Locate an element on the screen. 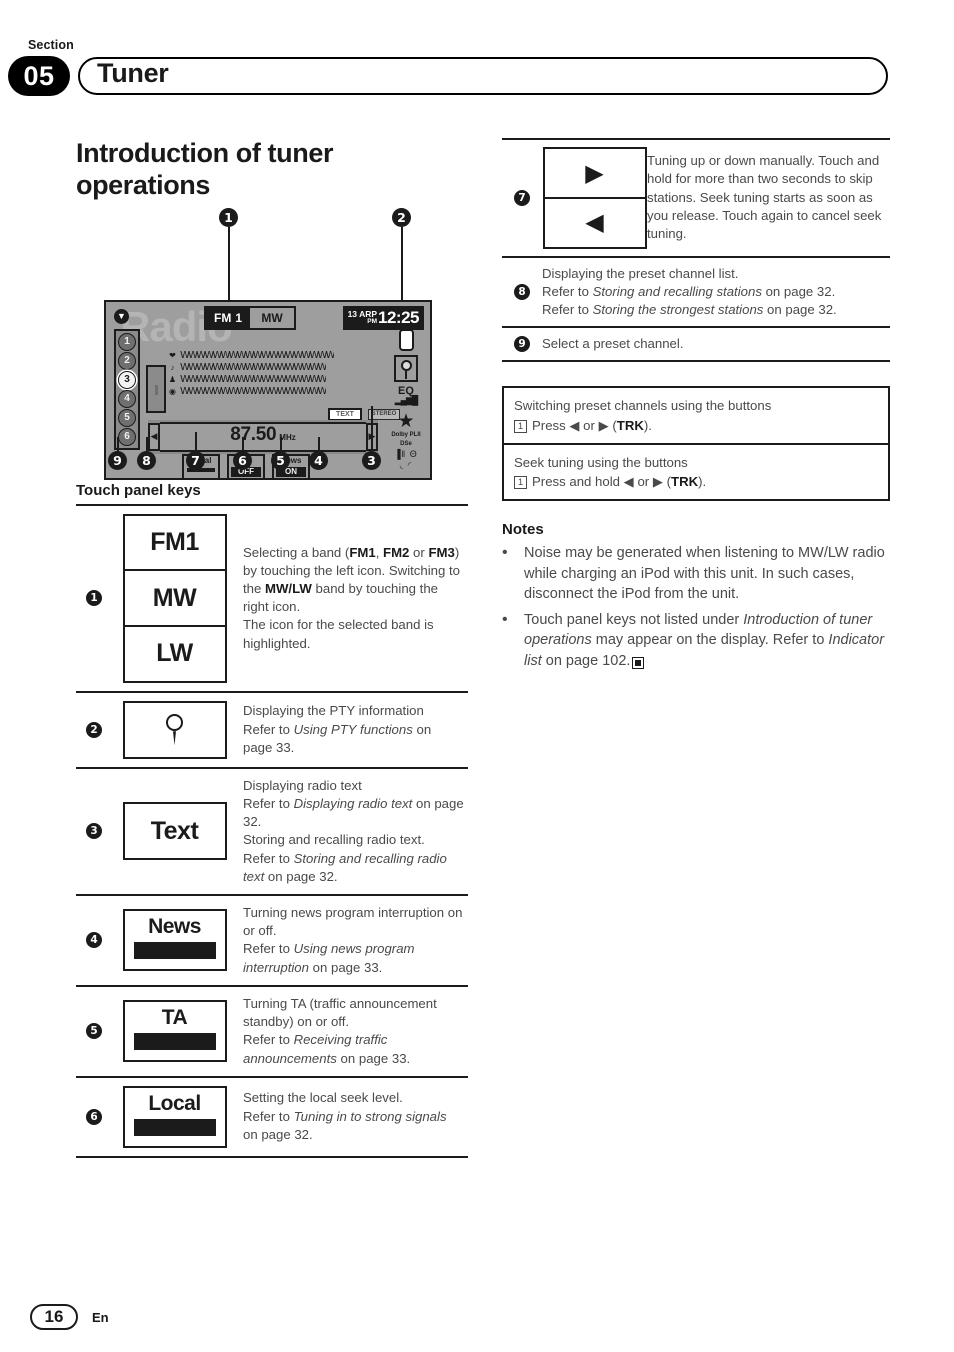  band-mw-button: MW is located at coordinates (272, 317).